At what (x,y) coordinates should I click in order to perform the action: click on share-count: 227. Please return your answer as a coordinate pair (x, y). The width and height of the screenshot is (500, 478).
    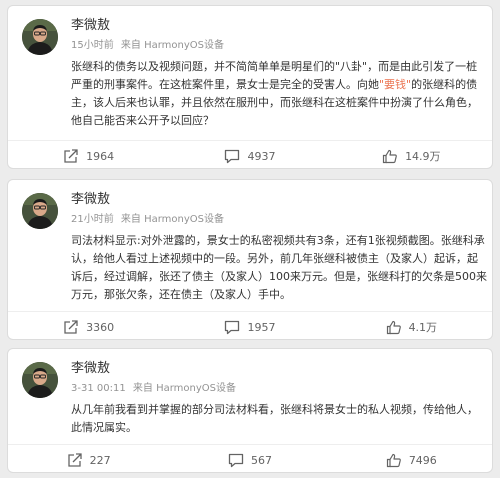
    Looking at the image, I should click on (100, 460).